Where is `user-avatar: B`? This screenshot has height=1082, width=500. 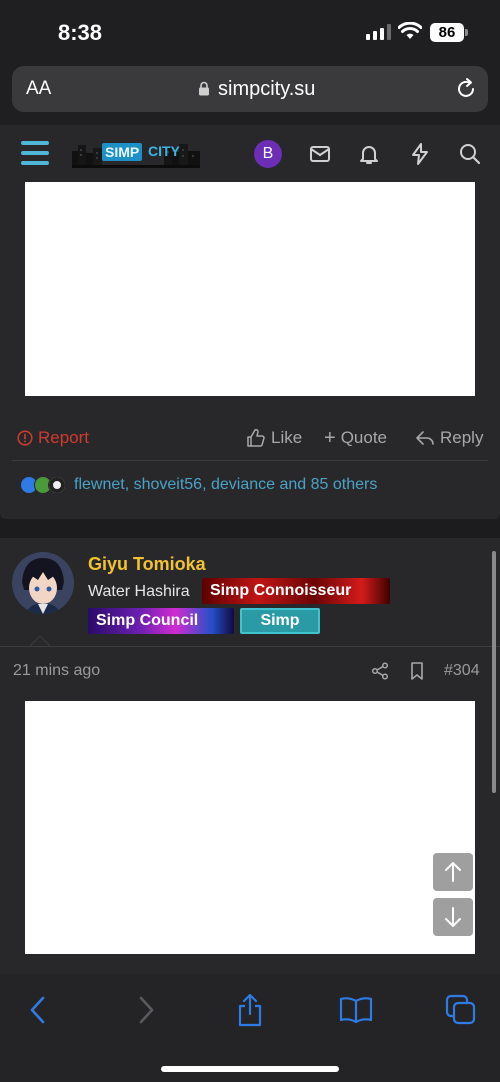
user-avatar: B is located at coordinates (268, 154).